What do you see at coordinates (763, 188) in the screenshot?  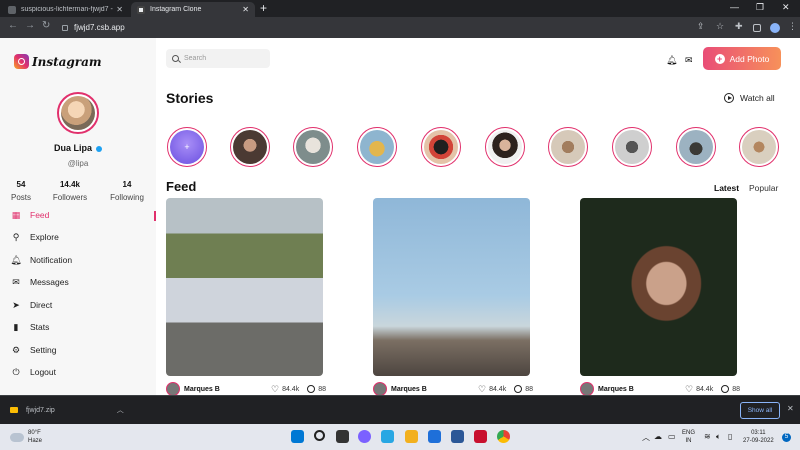 I see `feed-tab-popular: Popular` at bounding box center [763, 188].